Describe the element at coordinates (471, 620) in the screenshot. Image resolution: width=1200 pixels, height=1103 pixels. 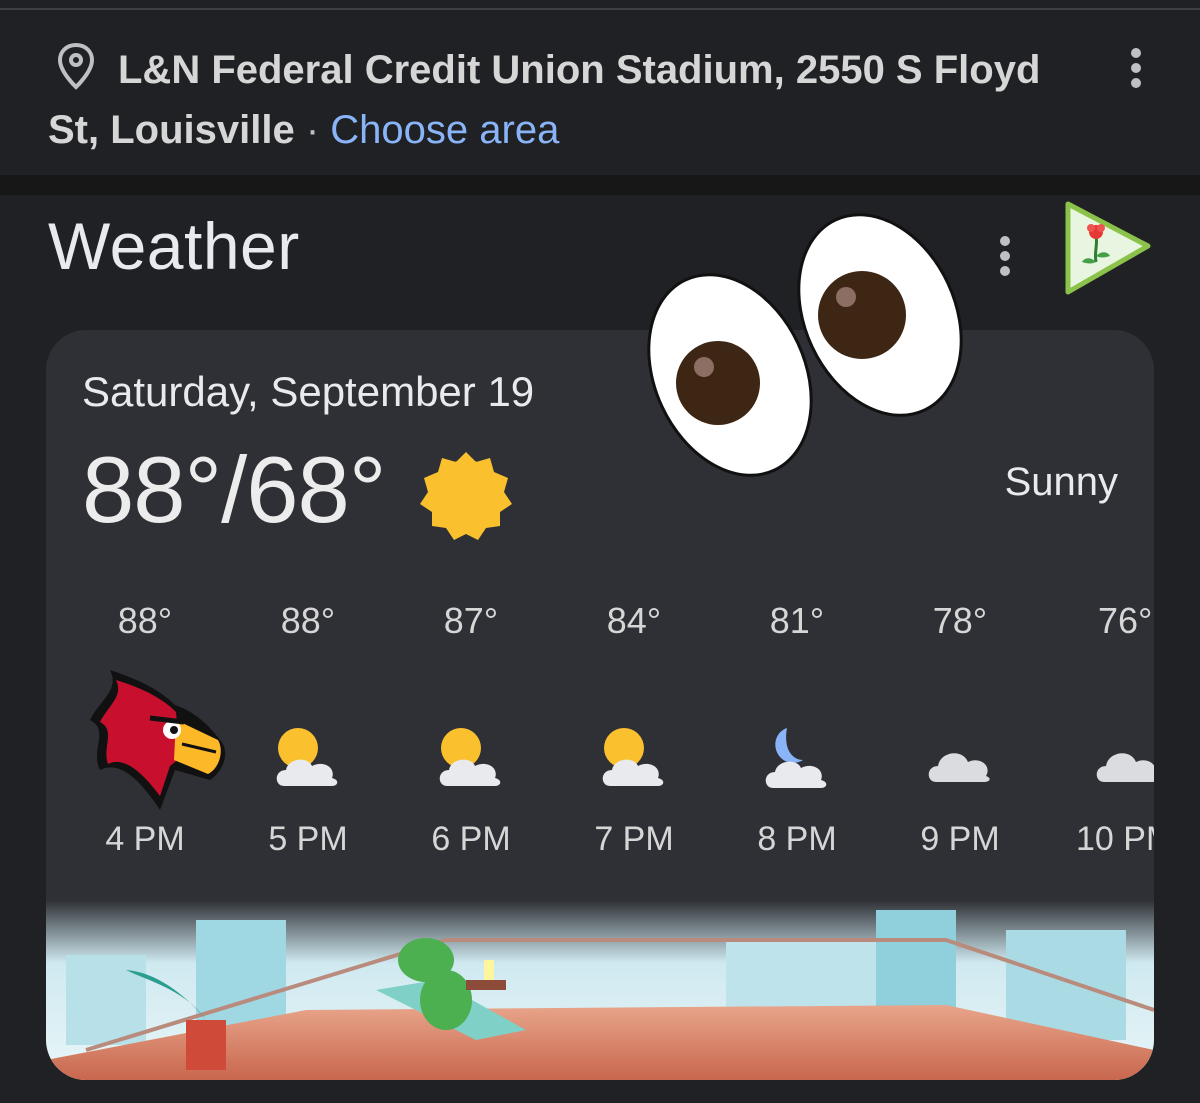
I see `hour-temp: 87°` at that location.